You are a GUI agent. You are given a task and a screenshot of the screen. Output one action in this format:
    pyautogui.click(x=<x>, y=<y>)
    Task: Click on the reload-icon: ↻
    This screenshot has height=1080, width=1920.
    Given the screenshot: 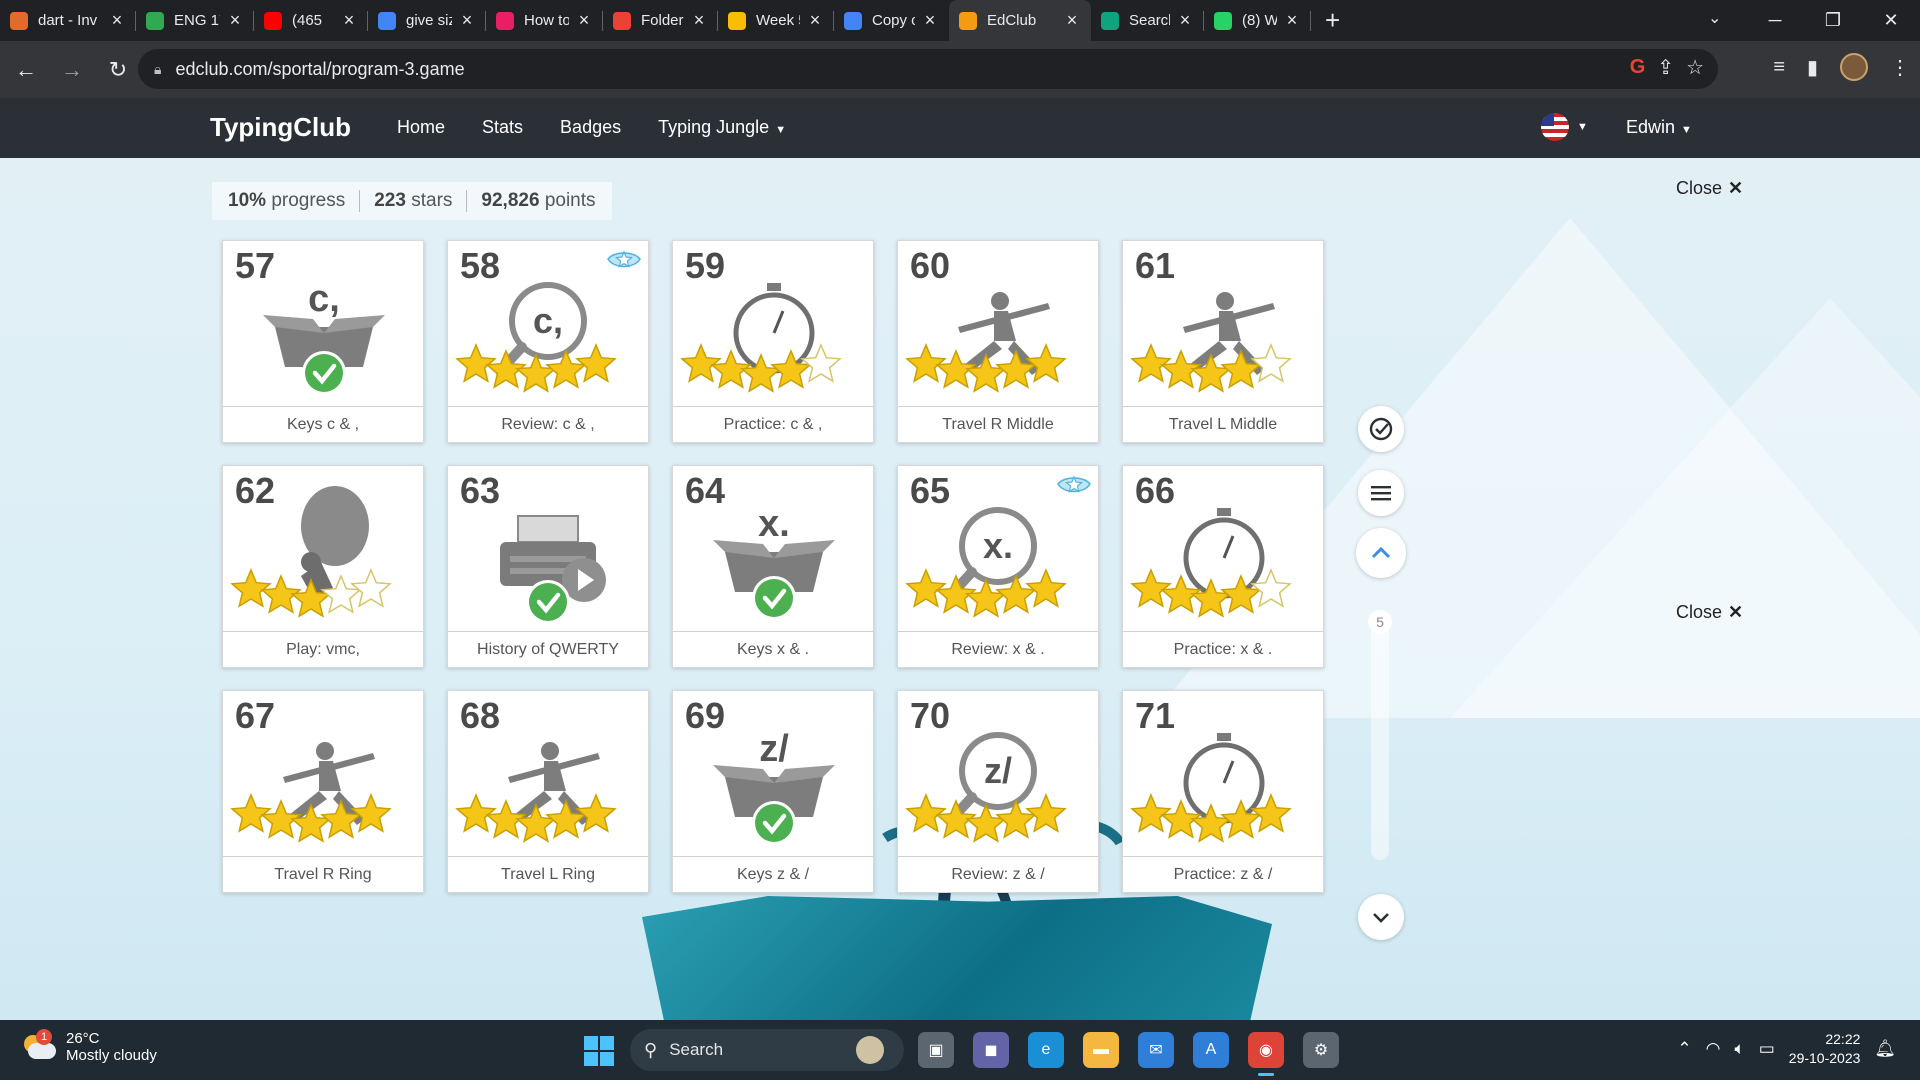 What is the action you would take?
    pyautogui.click(x=118, y=70)
    